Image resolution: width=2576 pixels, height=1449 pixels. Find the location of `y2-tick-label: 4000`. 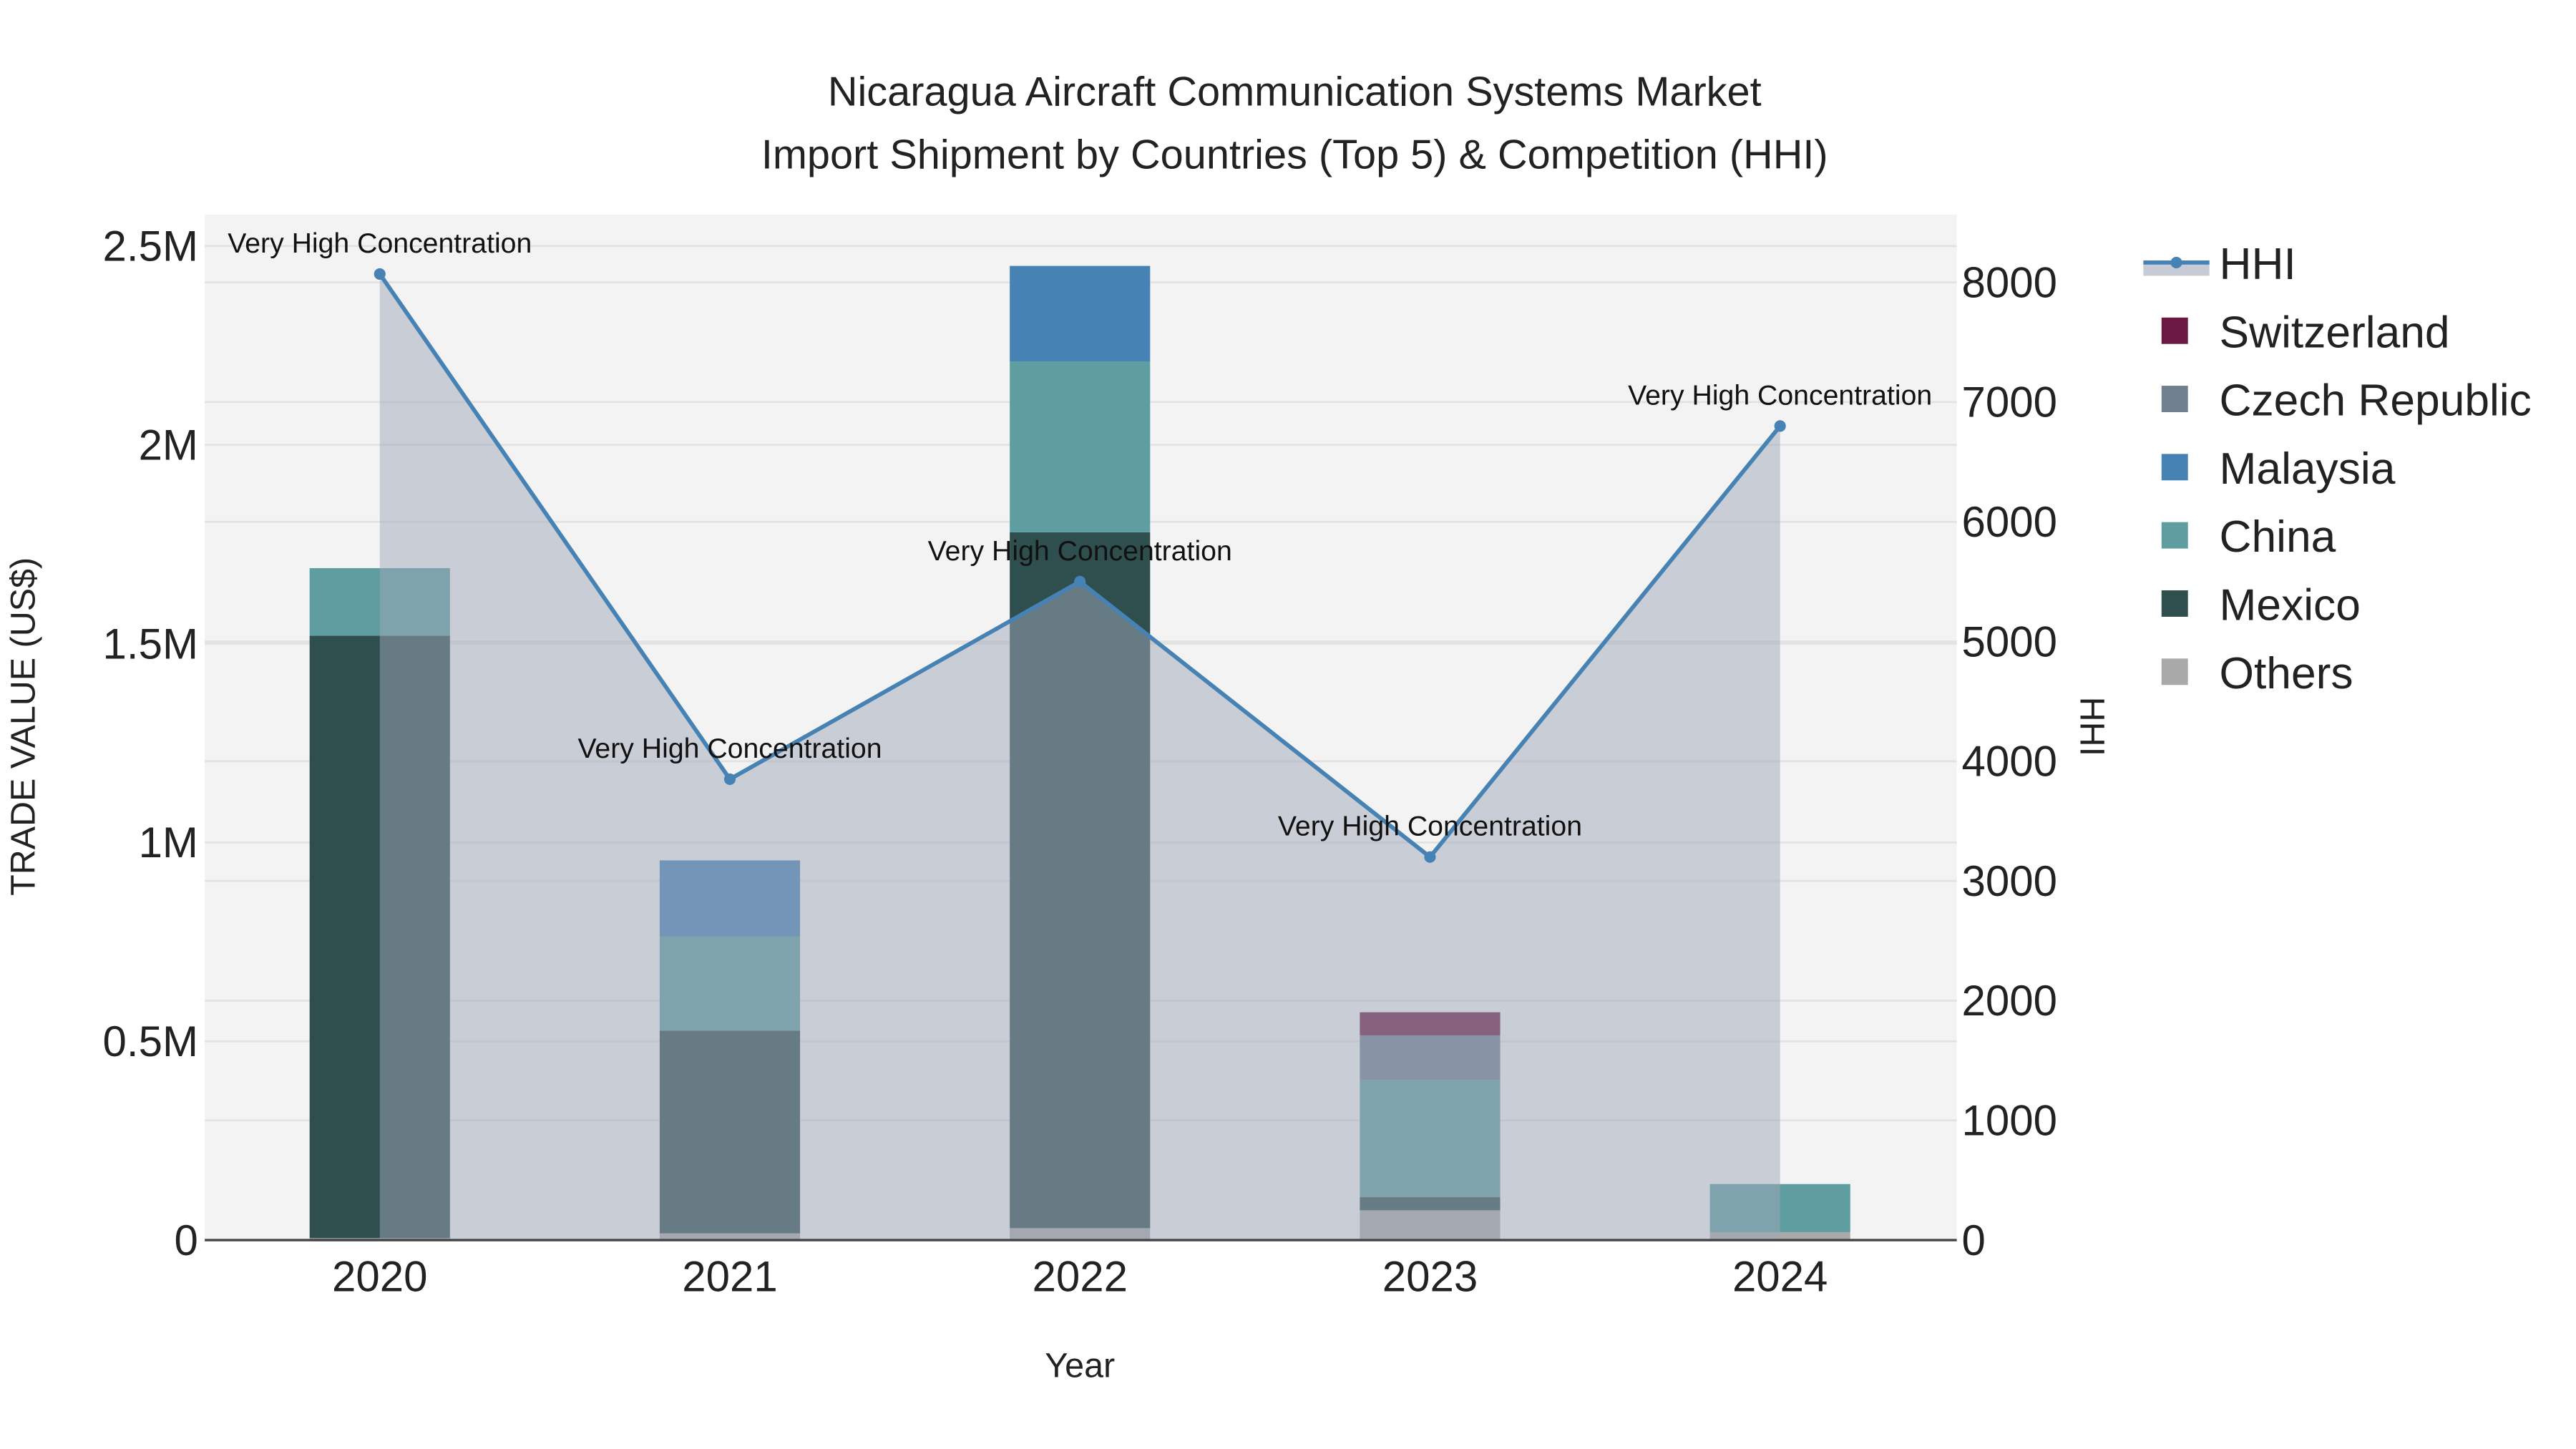

y2-tick-label: 4000 is located at coordinates (2009, 762).